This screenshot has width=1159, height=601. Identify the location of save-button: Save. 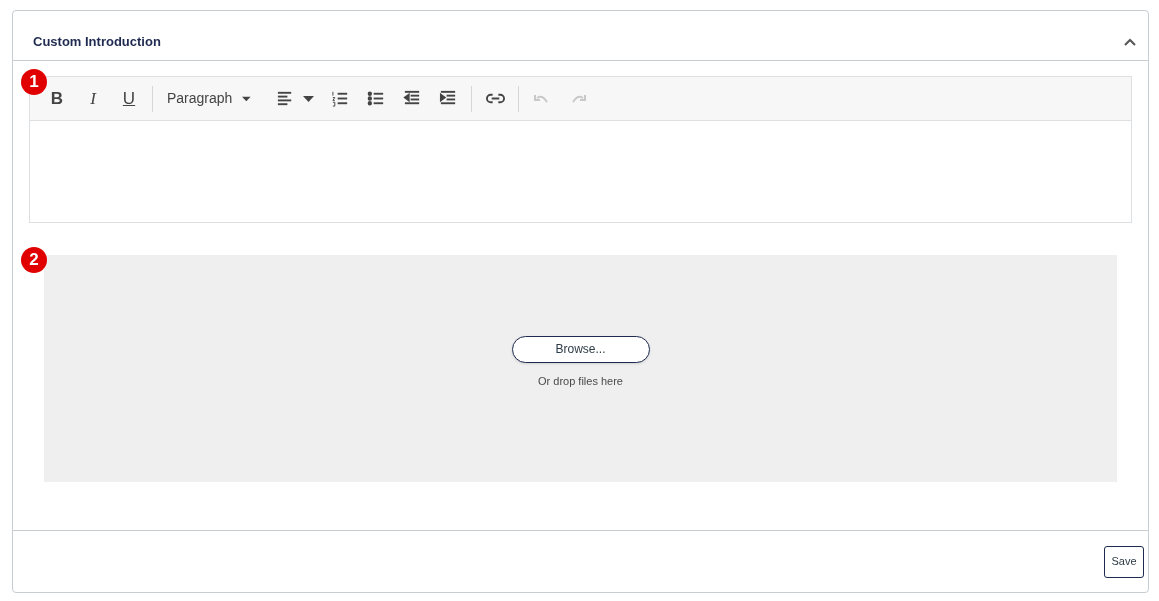
(1124, 561).